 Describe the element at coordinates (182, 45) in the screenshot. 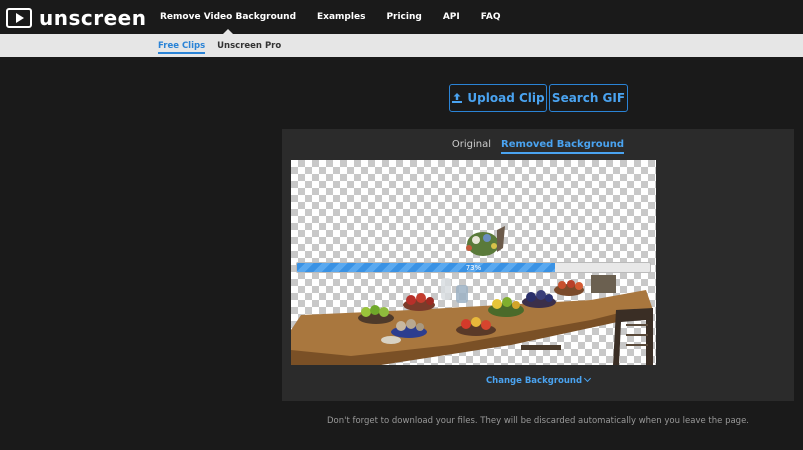

I see `subnav-free-clips: Free Clips` at that location.